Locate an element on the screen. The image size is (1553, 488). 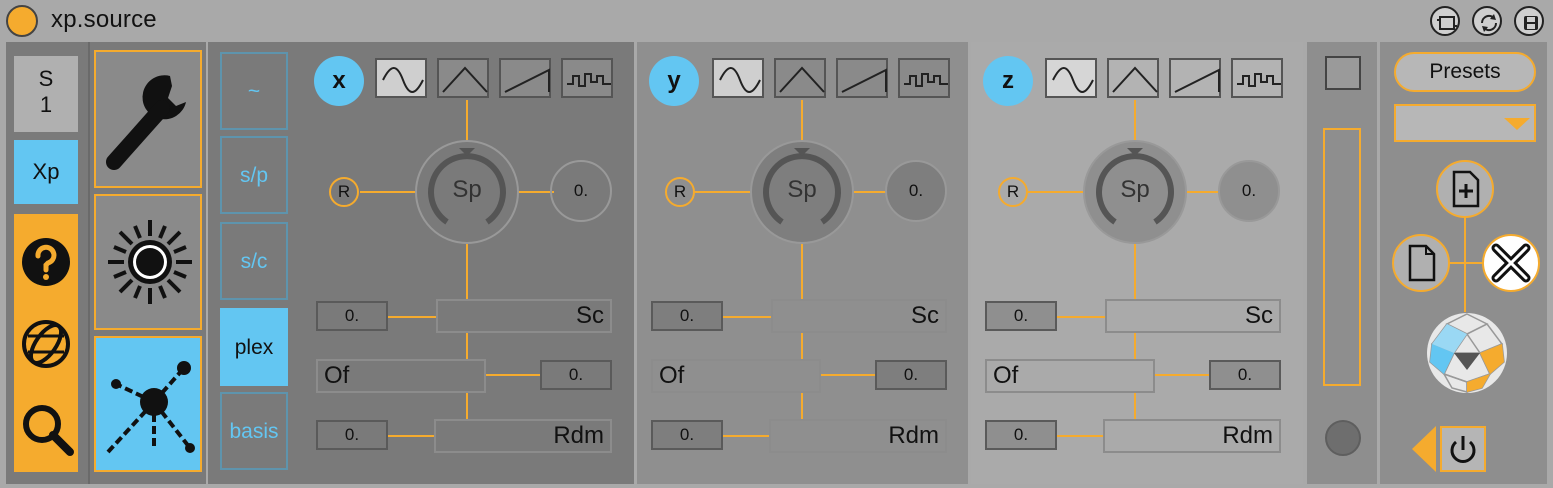
triangle-left-icon is located at coordinates (1424, 449).